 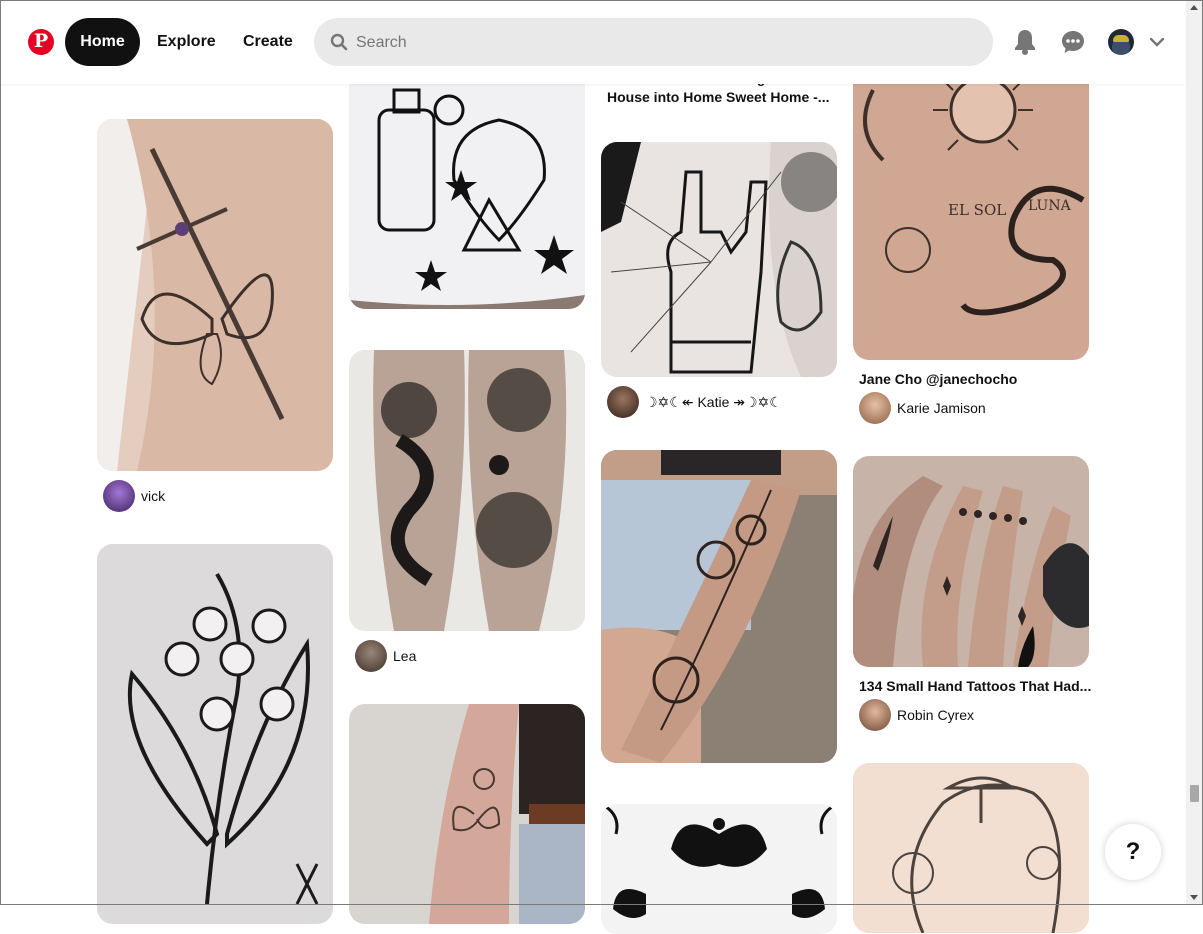 I want to click on tattoo-sun-moon-snake-image: EL SOL LUNA, so click(x=971, y=205).